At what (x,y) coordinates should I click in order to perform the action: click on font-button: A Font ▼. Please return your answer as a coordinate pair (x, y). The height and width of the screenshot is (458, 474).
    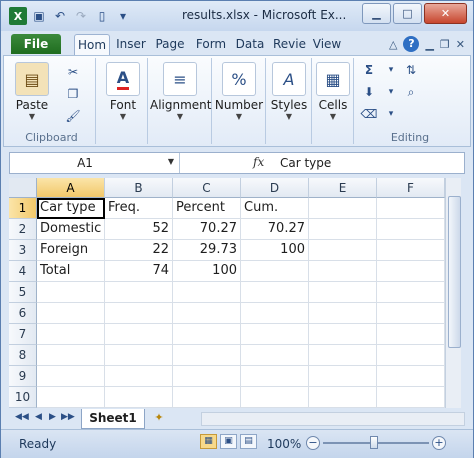
    Looking at the image, I should click on (123, 91).